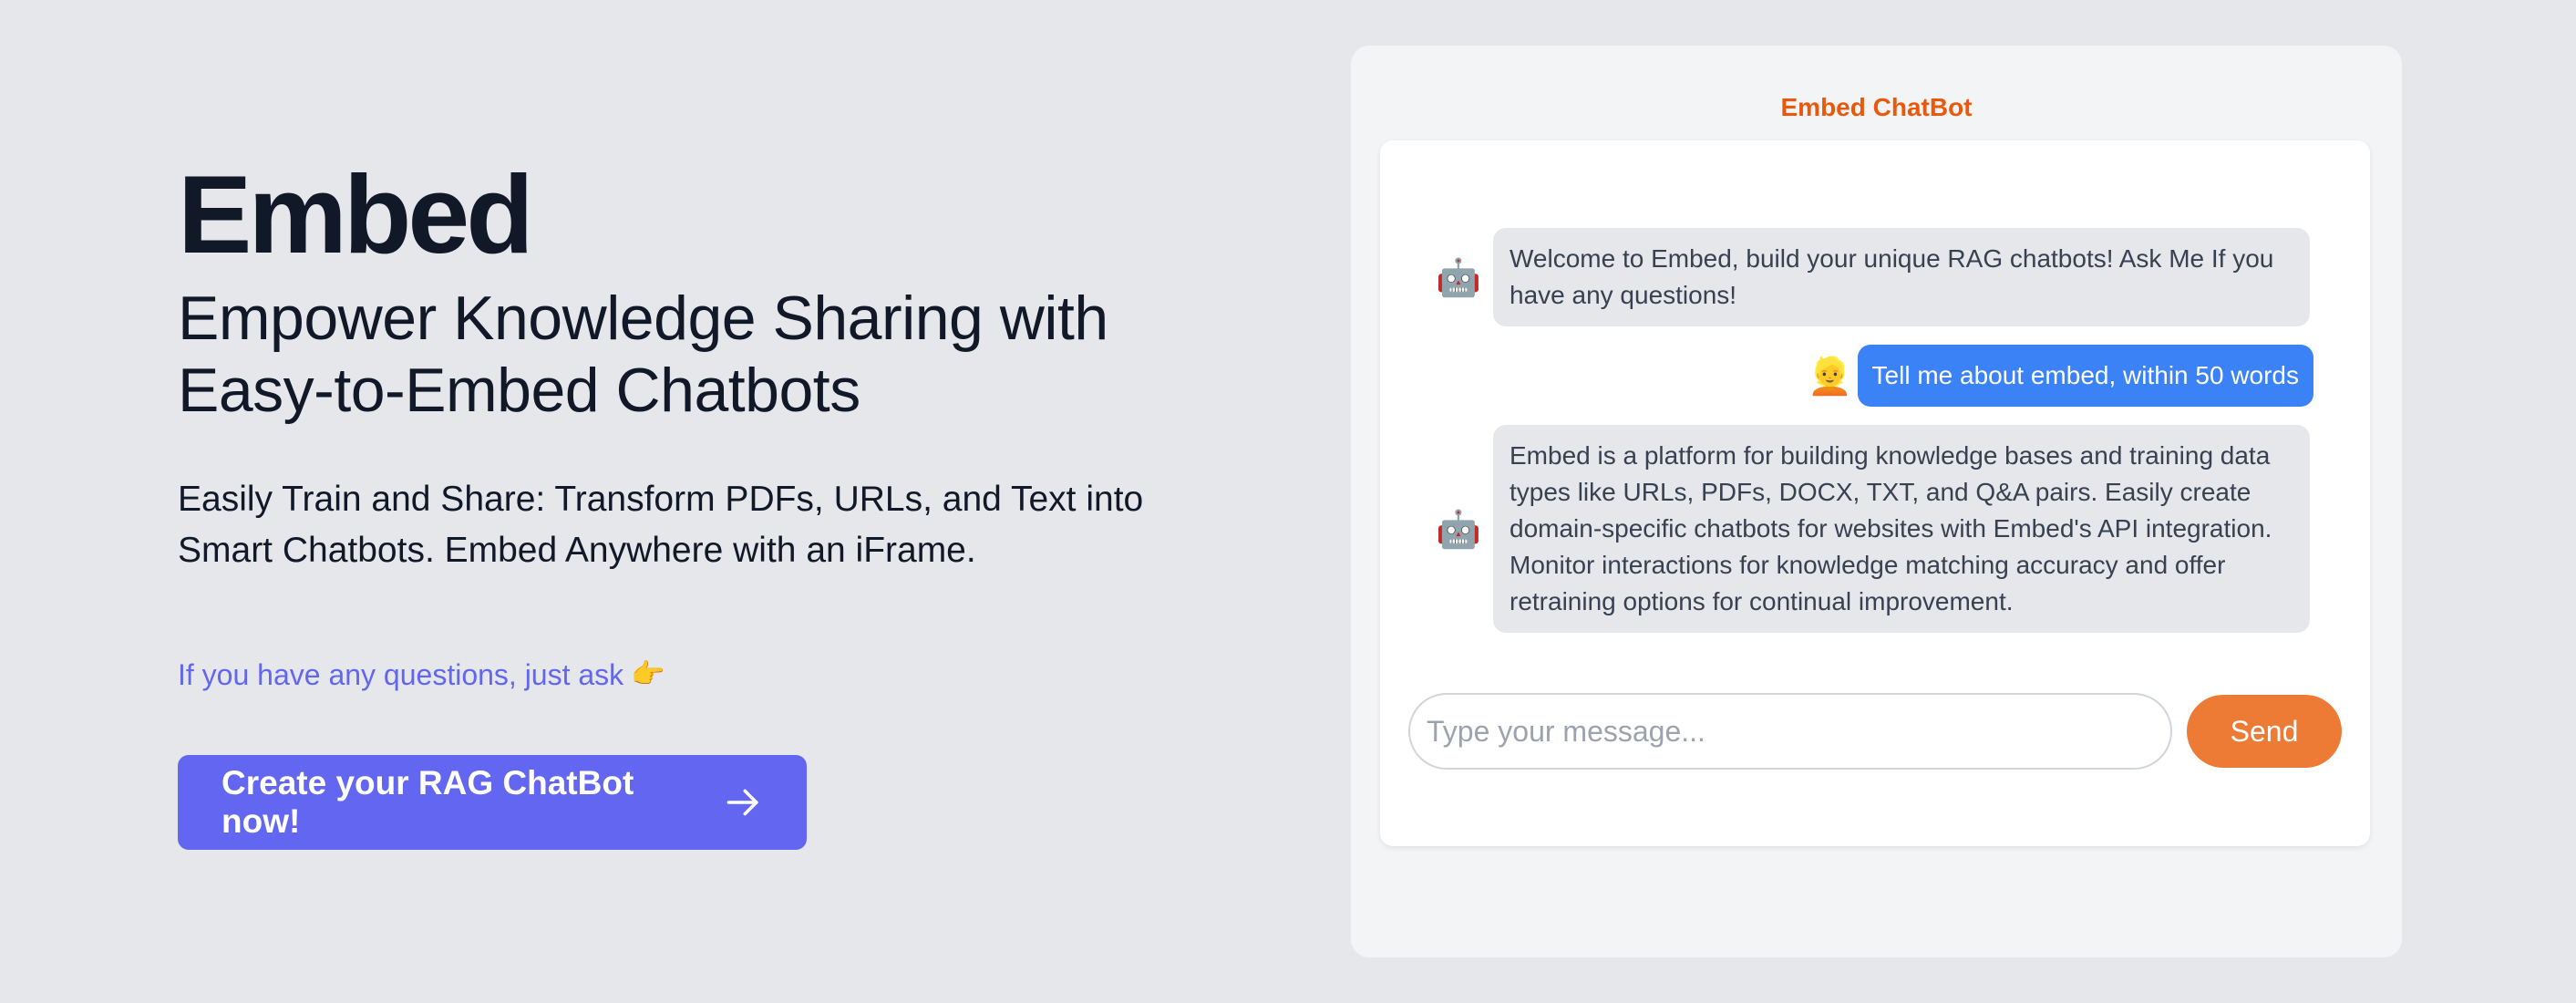 The image size is (2576, 1003). I want to click on user-avatar-icon: 👱, so click(1830, 377).